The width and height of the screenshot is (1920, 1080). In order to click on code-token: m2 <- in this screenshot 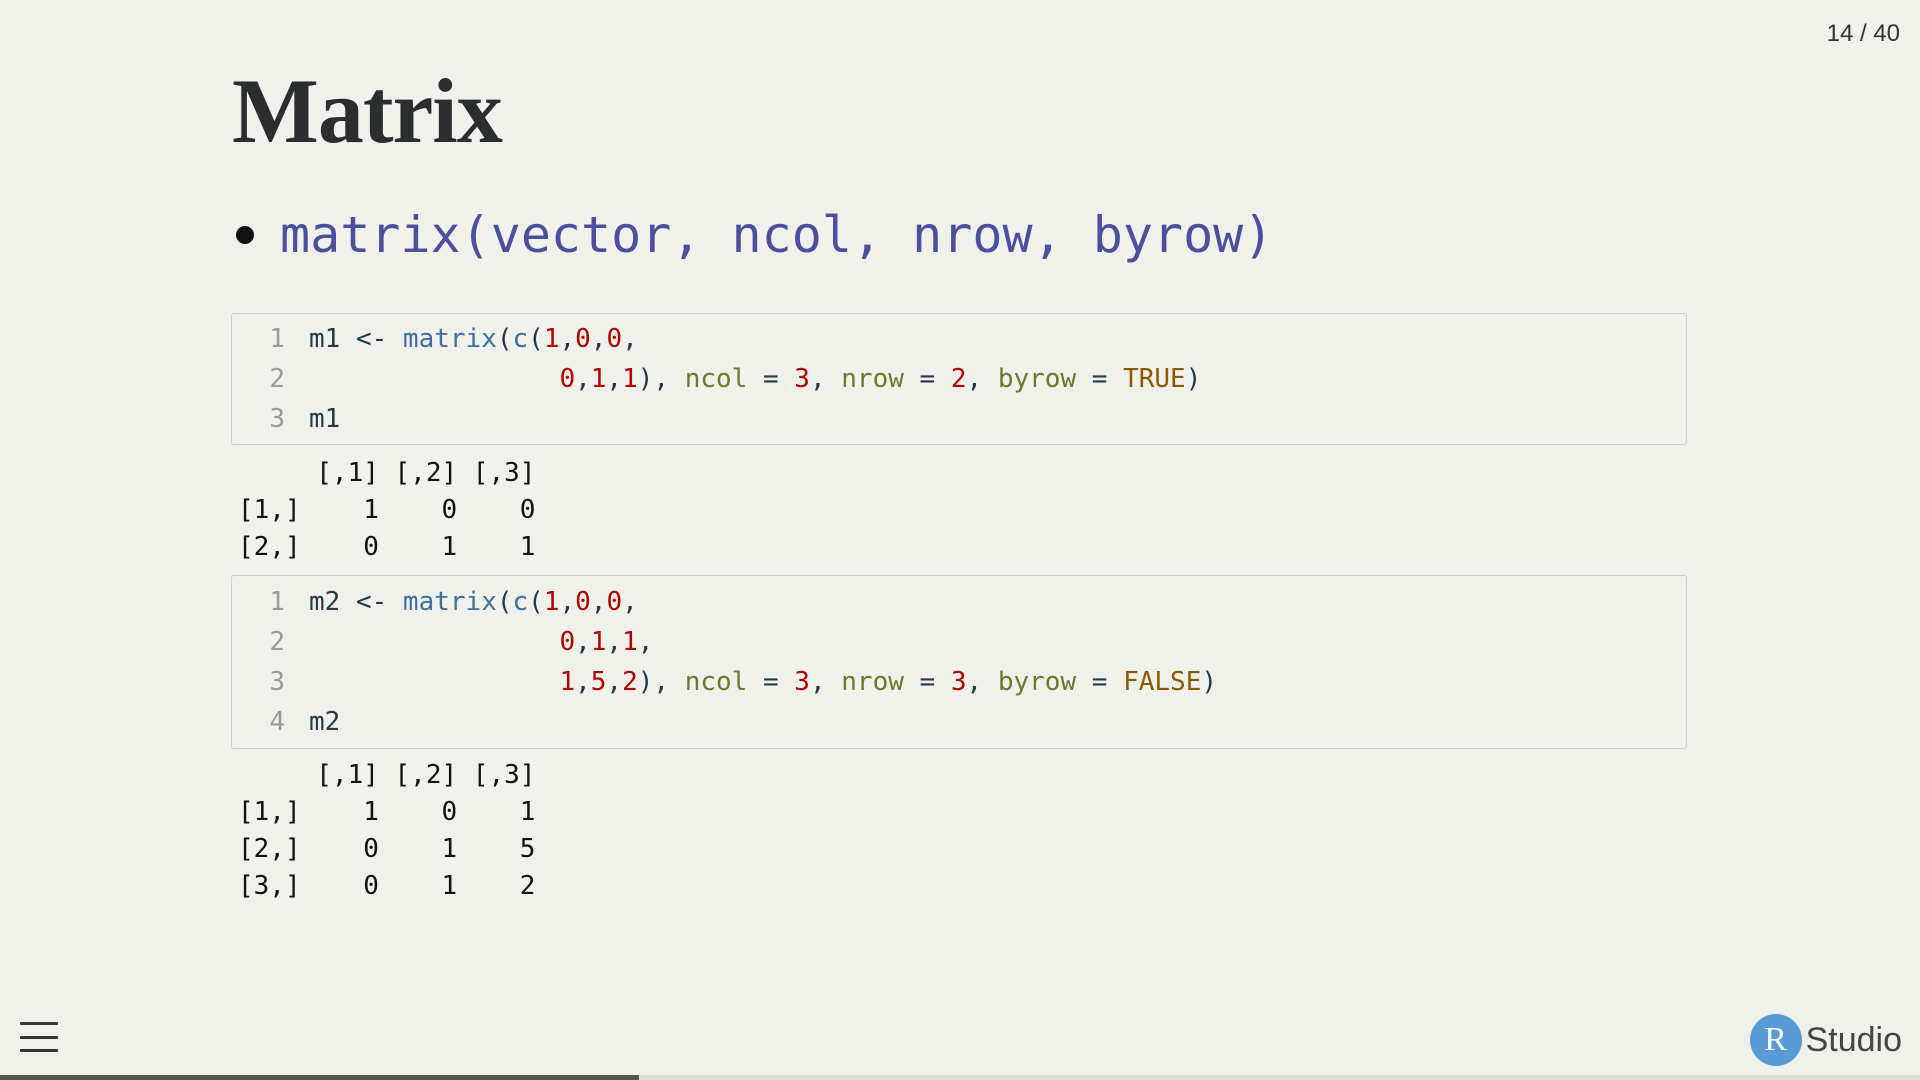, I will do `click(356, 602)`.